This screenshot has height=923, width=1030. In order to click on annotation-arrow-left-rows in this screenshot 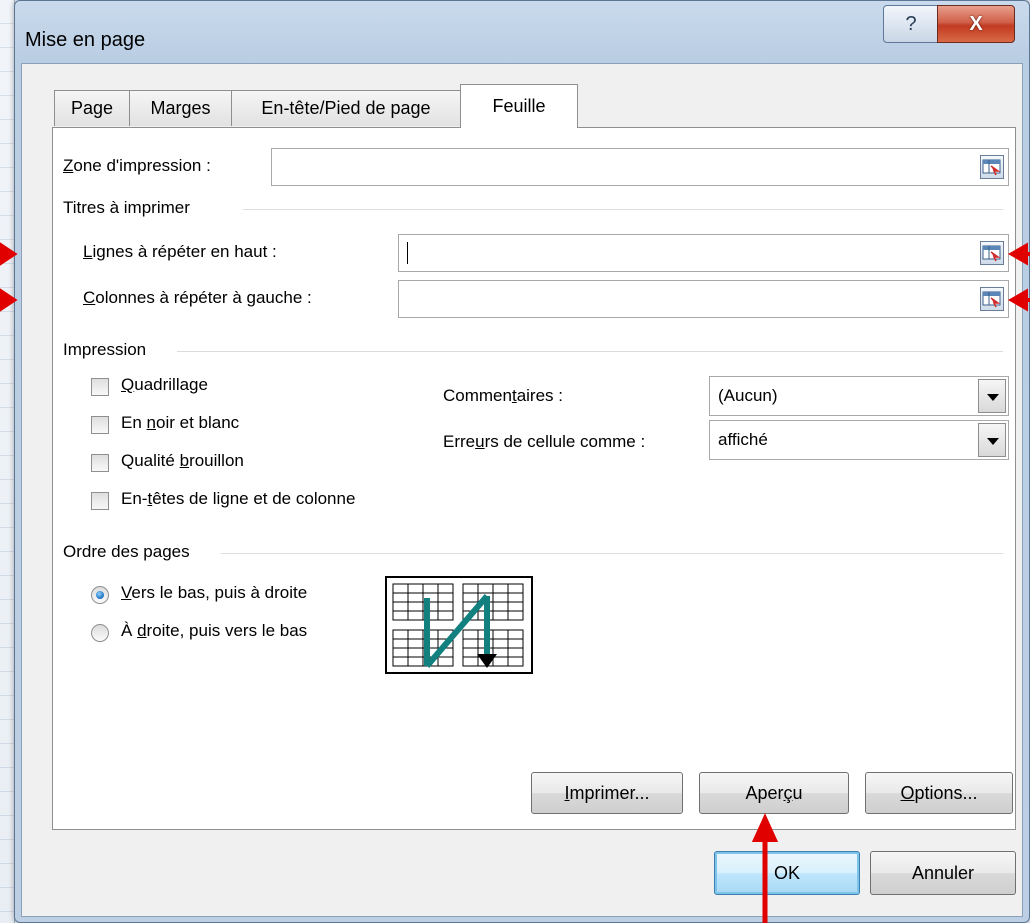, I will do `click(9, 254)`.